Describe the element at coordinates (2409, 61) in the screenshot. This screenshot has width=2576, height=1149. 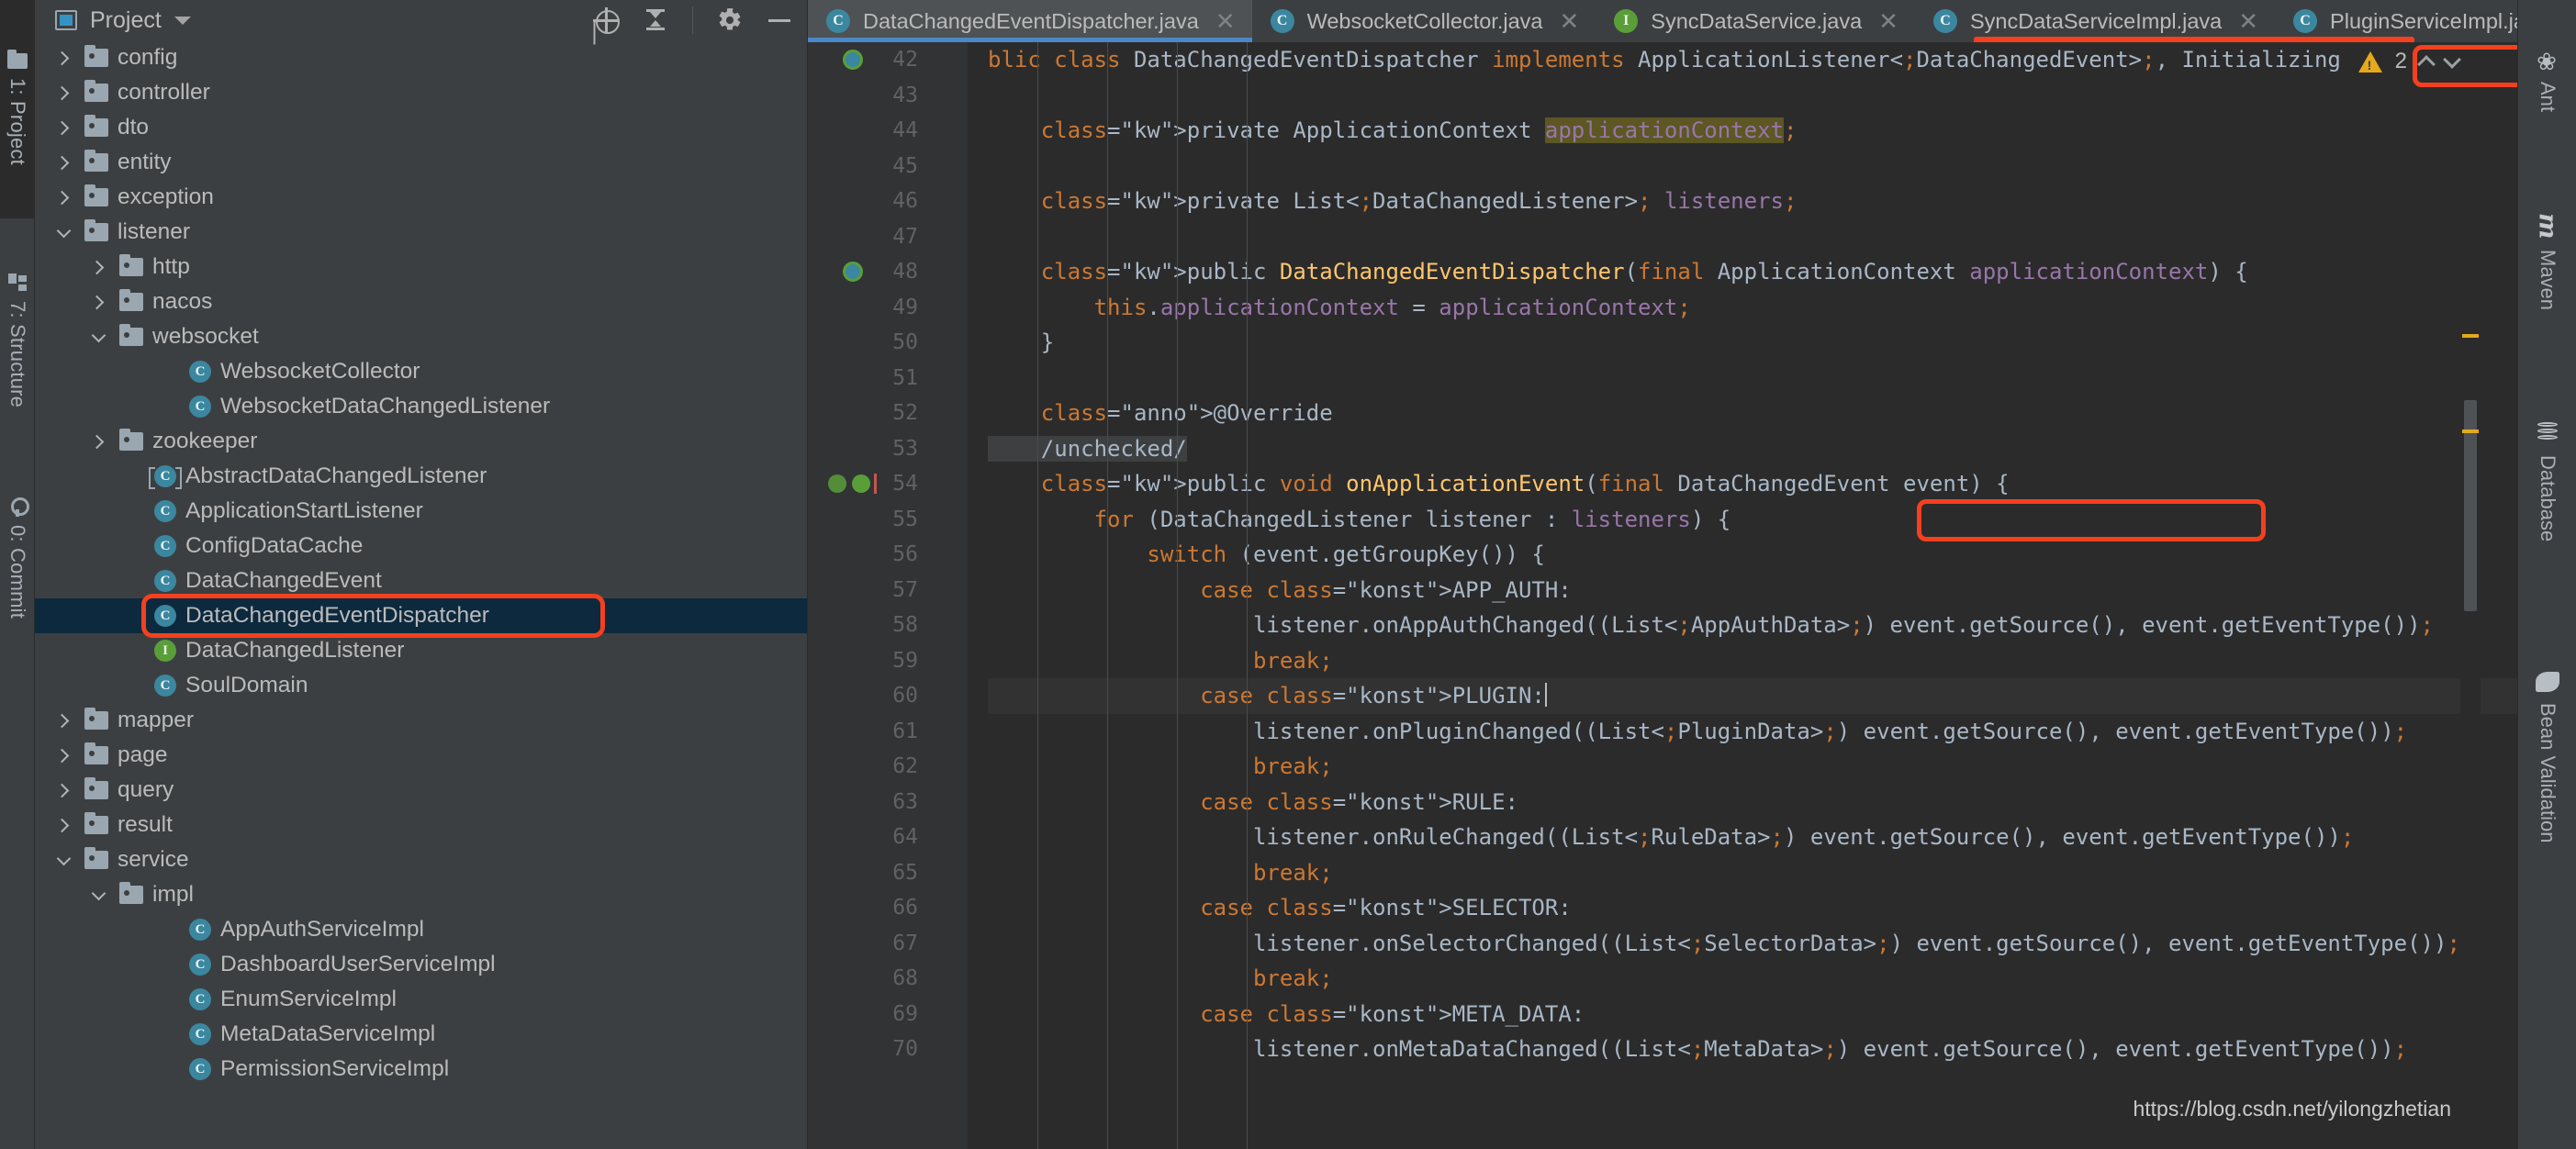
I see `inspection-widget: 2` at that location.